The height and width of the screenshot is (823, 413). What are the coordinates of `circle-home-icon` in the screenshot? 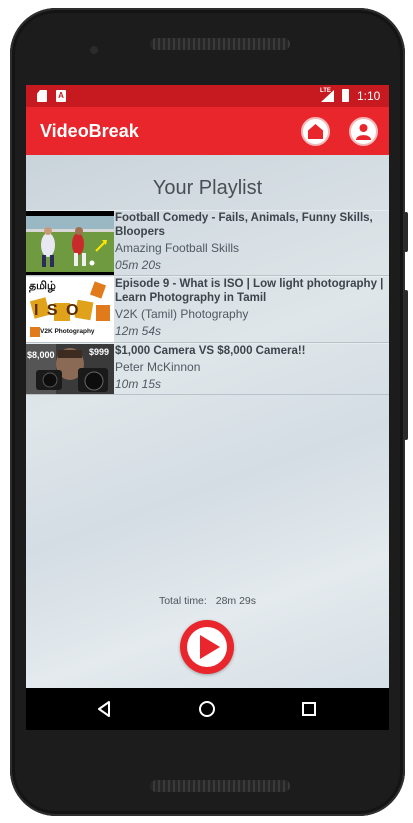 It's located at (207, 709).